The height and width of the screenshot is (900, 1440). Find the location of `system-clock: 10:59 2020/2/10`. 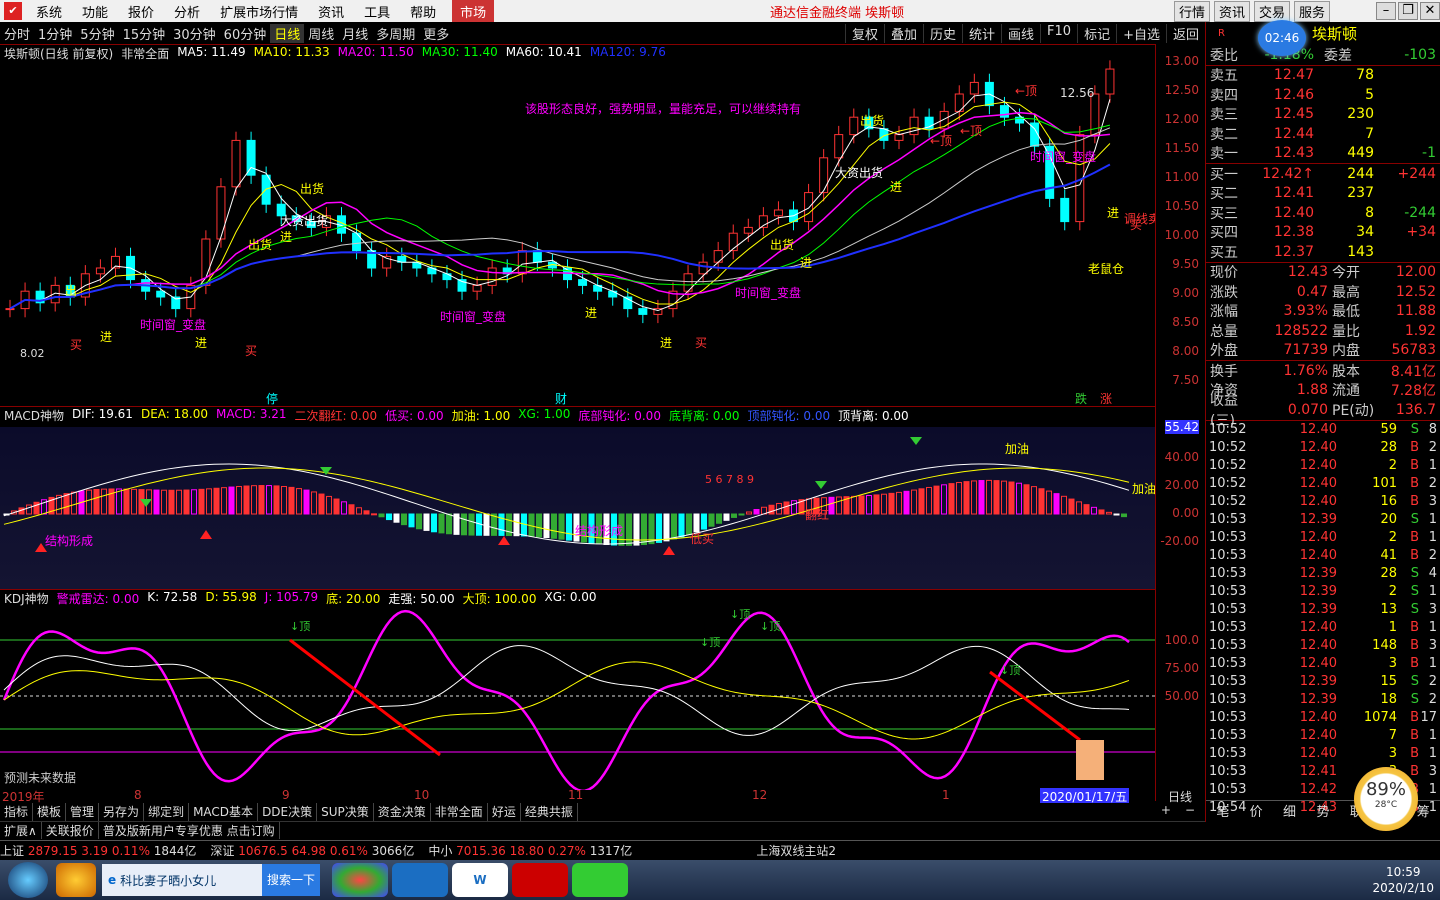

system-clock: 10:59 2020/2/10 is located at coordinates (1403, 880).